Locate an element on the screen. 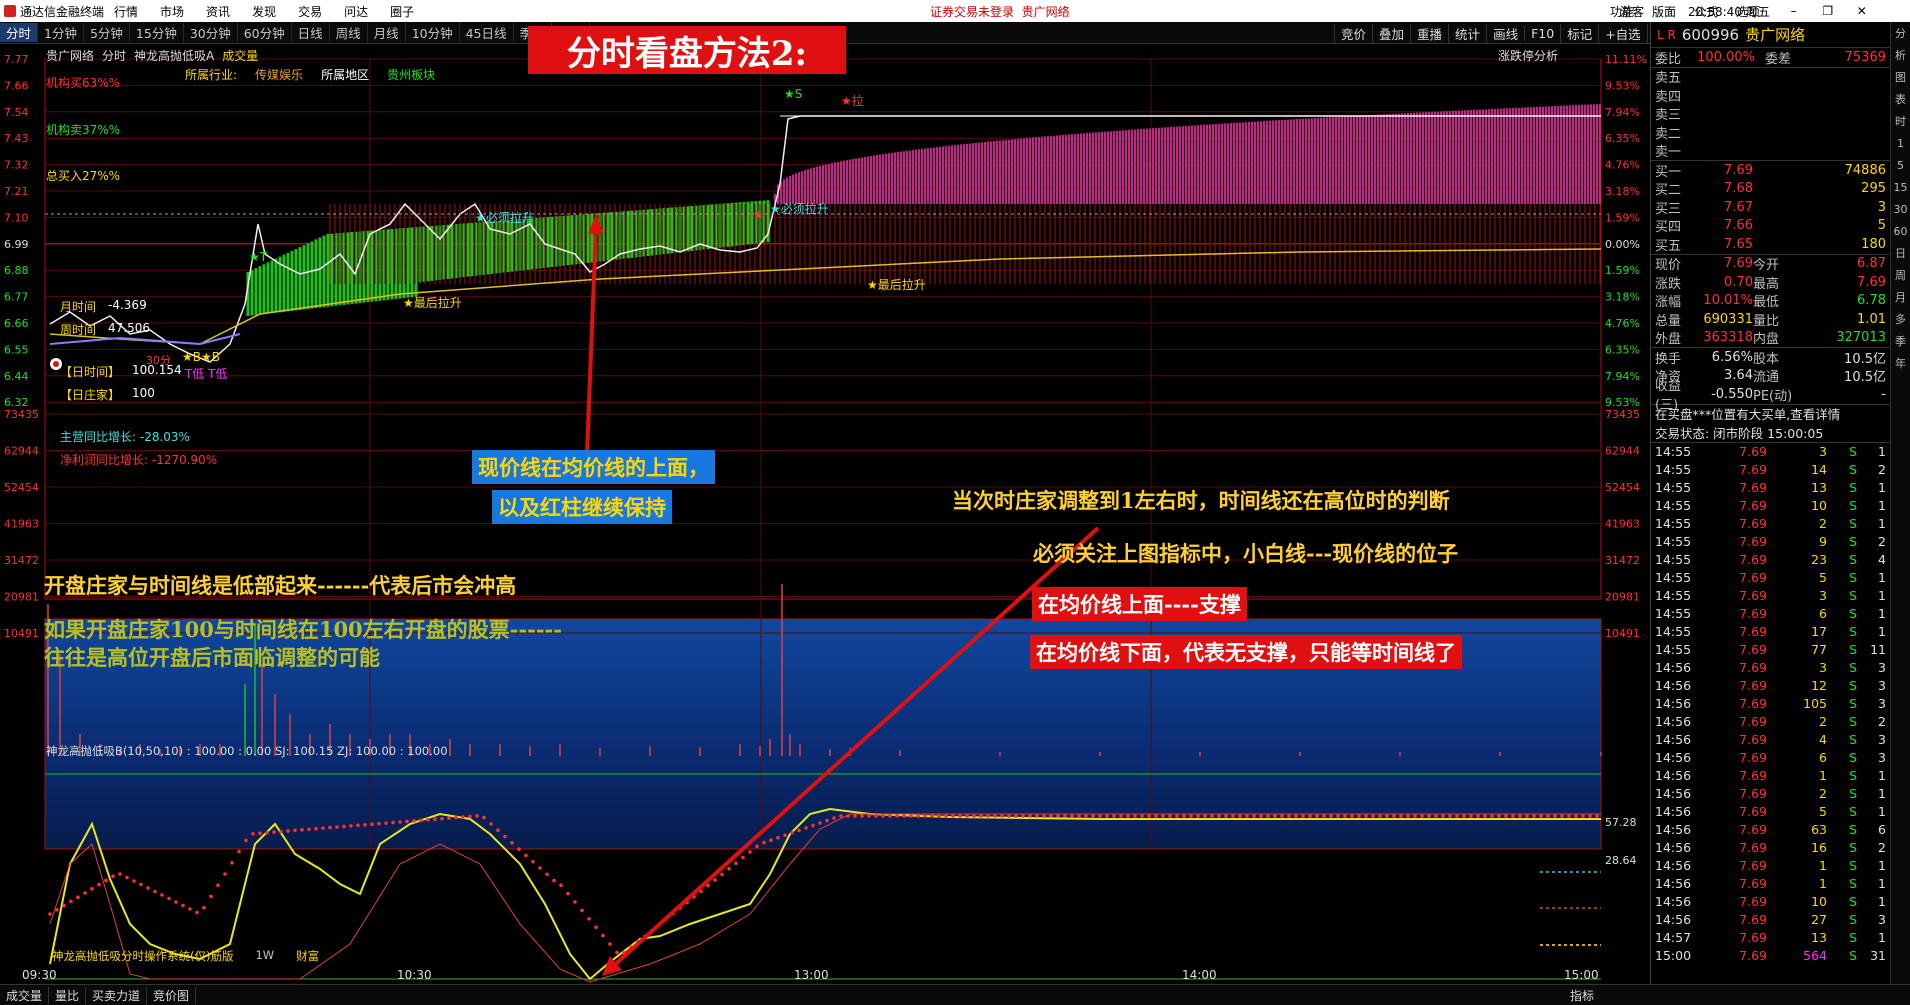 The height and width of the screenshot is (1005, 1910). tool-f10: F10 is located at coordinates (1542, 33).